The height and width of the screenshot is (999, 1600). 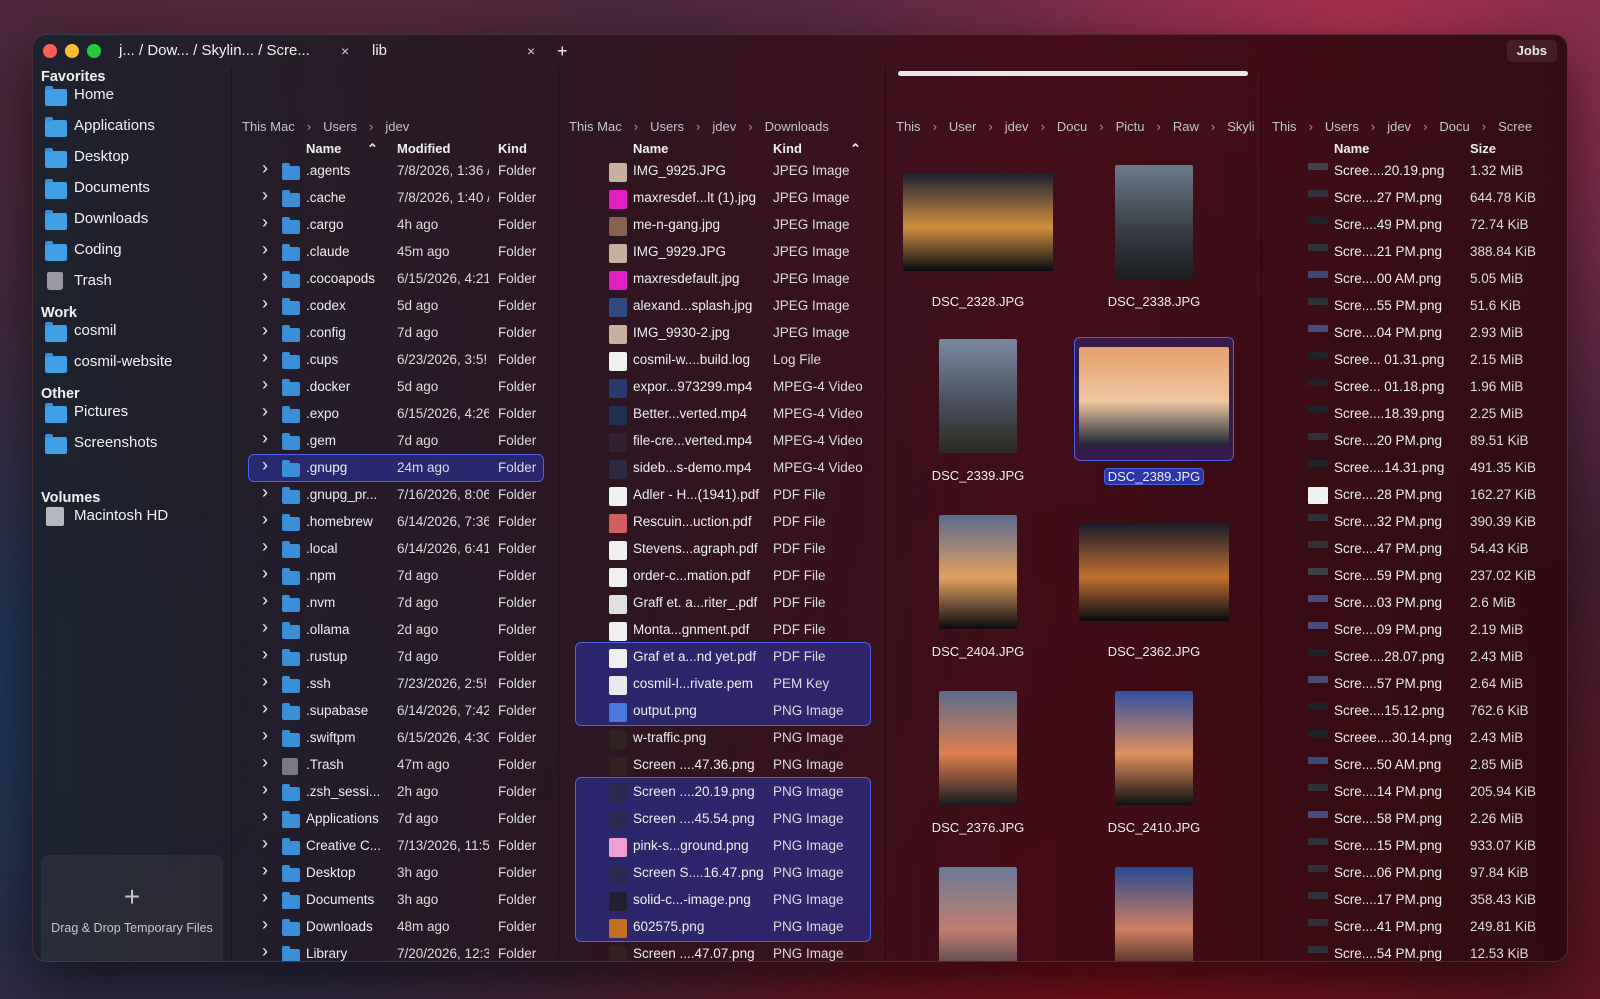 I want to click on list-item: › Library 7/20/2026, 12:3 Folder, so click(x=395, y=951).